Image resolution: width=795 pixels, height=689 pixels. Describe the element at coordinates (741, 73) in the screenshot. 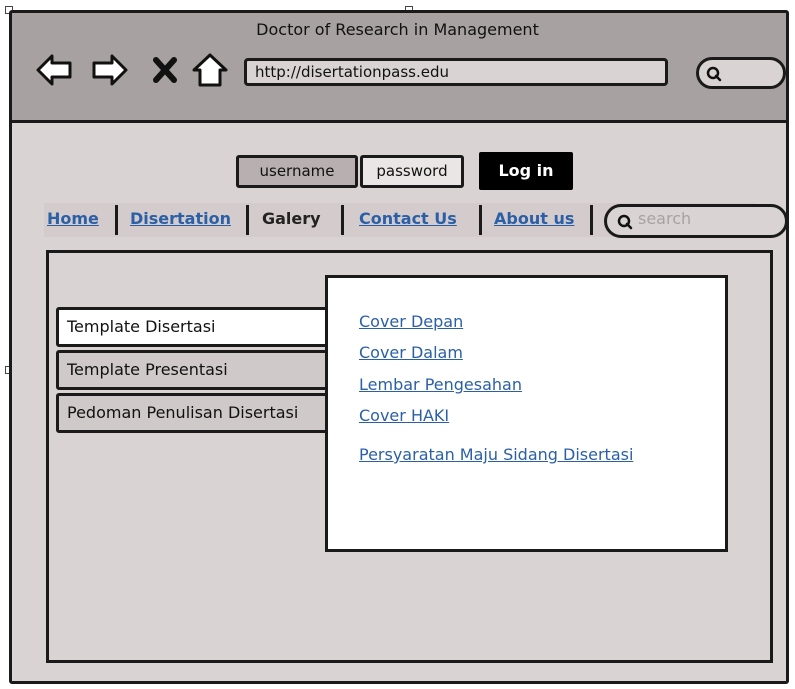

I see `browser-search-field` at that location.